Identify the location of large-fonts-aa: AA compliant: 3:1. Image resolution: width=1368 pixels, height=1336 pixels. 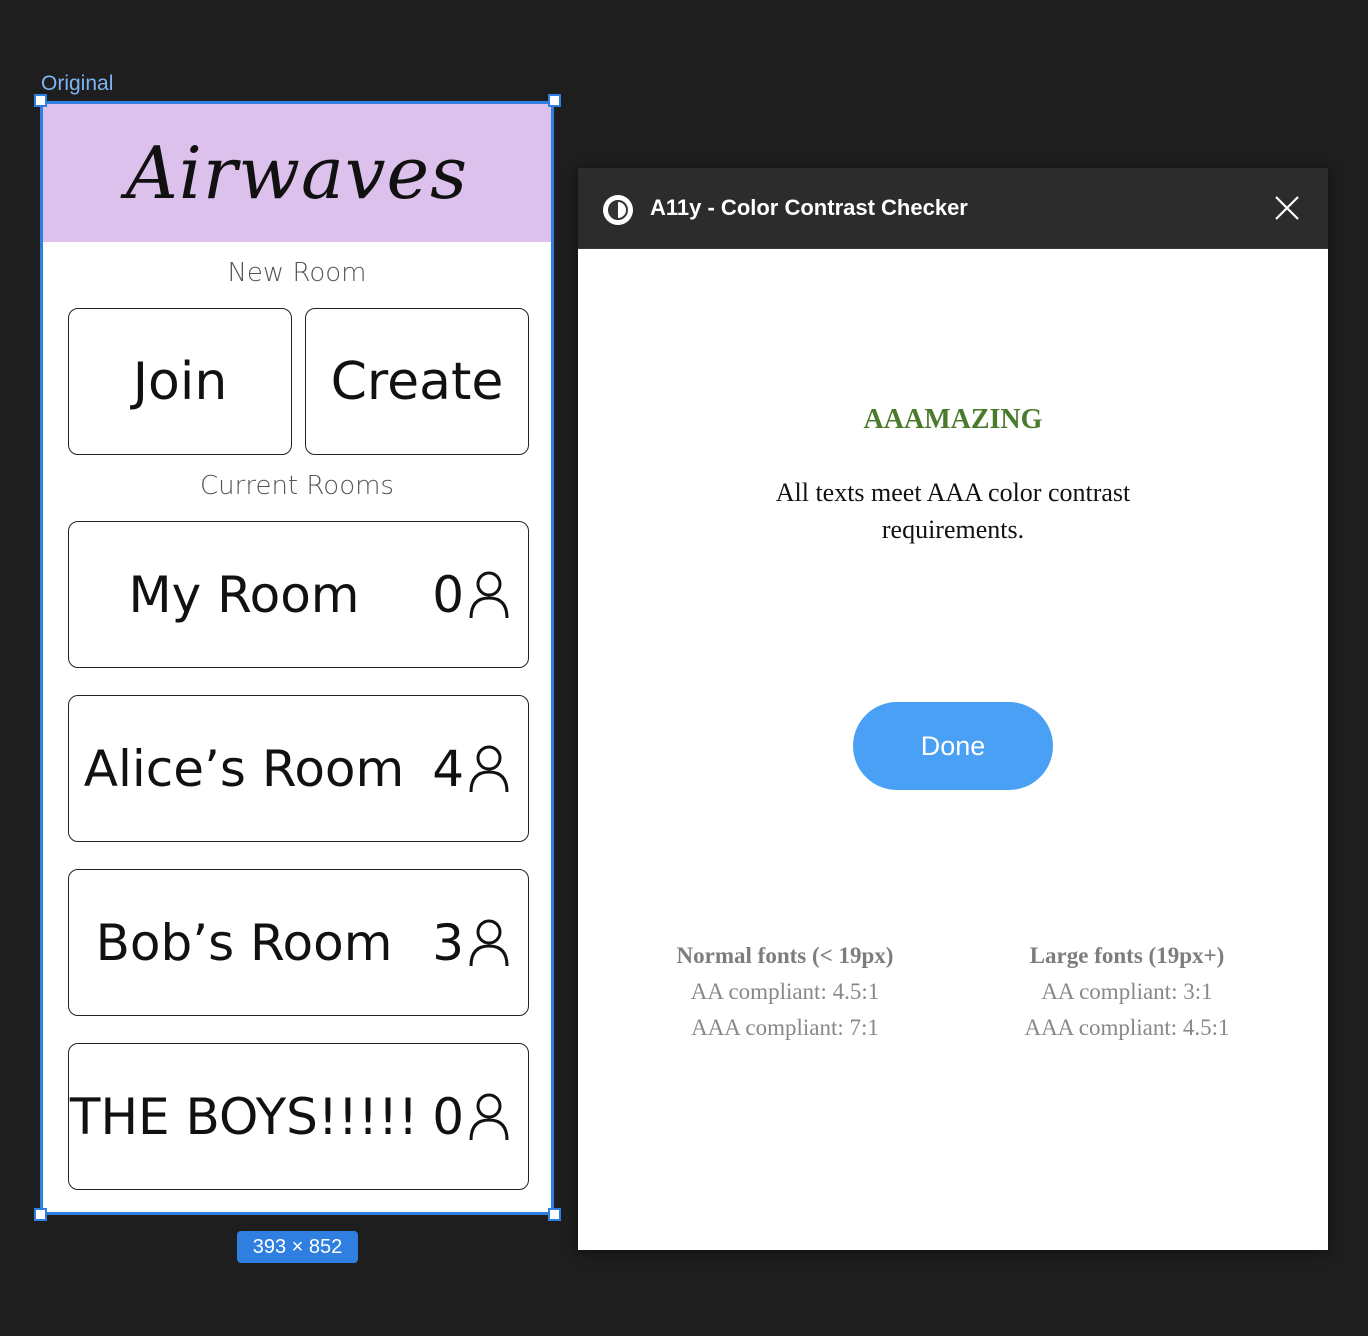
(1127, 991).